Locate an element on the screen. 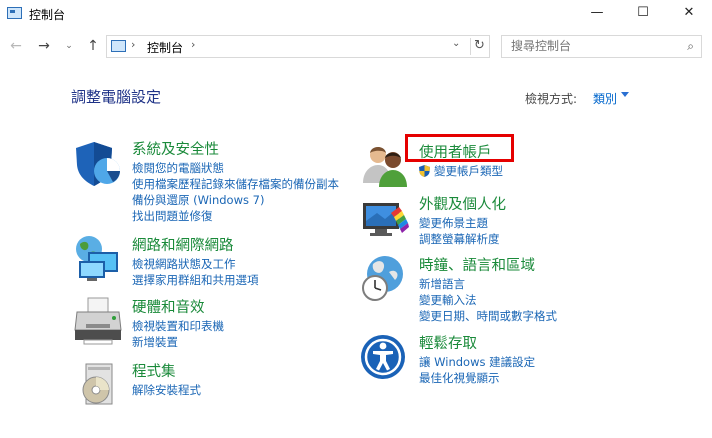 The image size is (712, 438). link-troubleshoot: 找出問題並修復 is located at coordinates (235, 216).